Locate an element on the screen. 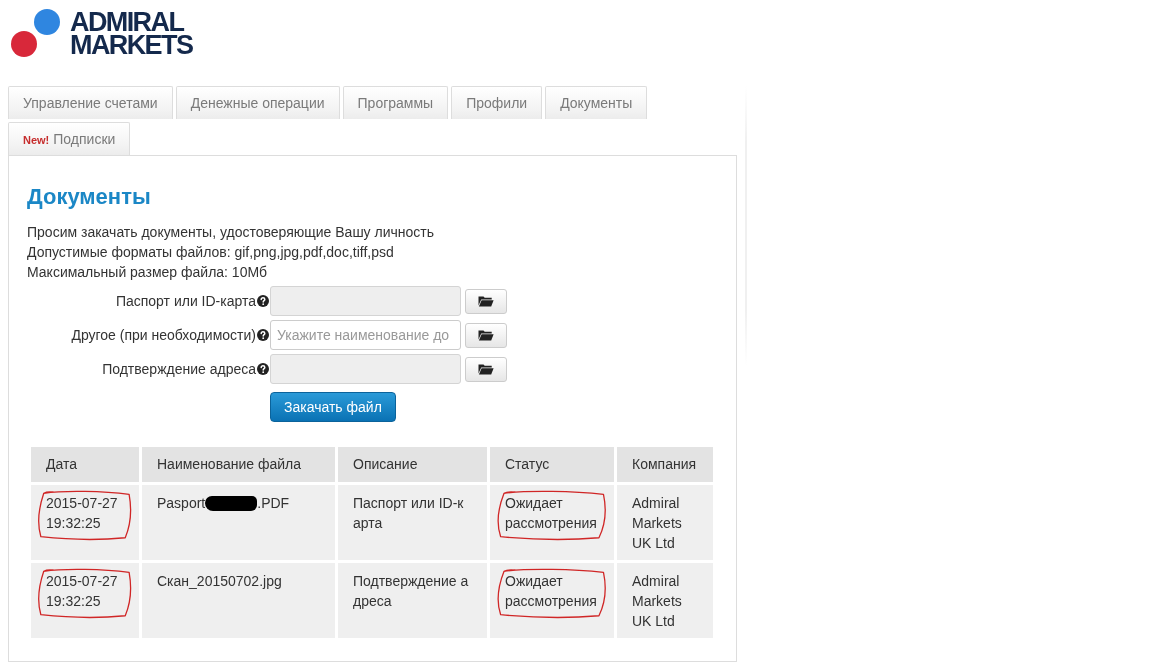  upload-button: Закачать файл is located at coordinates (333, 407).